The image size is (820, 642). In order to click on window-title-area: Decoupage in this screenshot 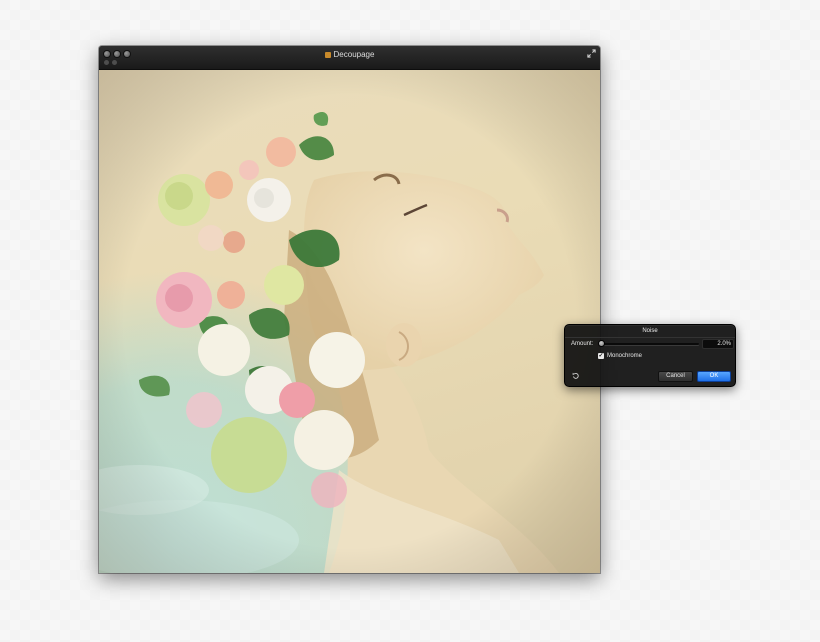, I will do `click(349, 55)`.